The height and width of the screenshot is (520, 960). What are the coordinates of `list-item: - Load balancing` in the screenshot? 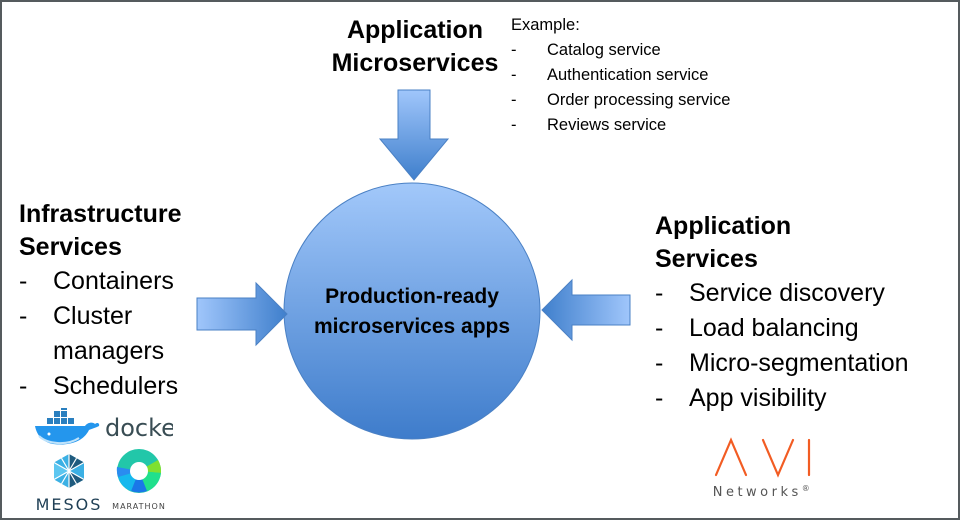 It's located at (757, 328).